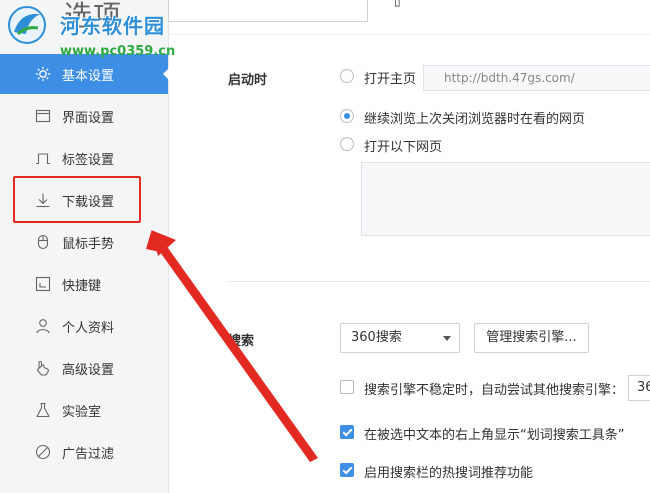 The image size is (650, 493). What do you see at coordinates (494, 435) in the screenshot?
I see `selection-toolbar-label: 在被选中文本的右上角显示“划词搜索工具条”` at bounding box center [494, 435].